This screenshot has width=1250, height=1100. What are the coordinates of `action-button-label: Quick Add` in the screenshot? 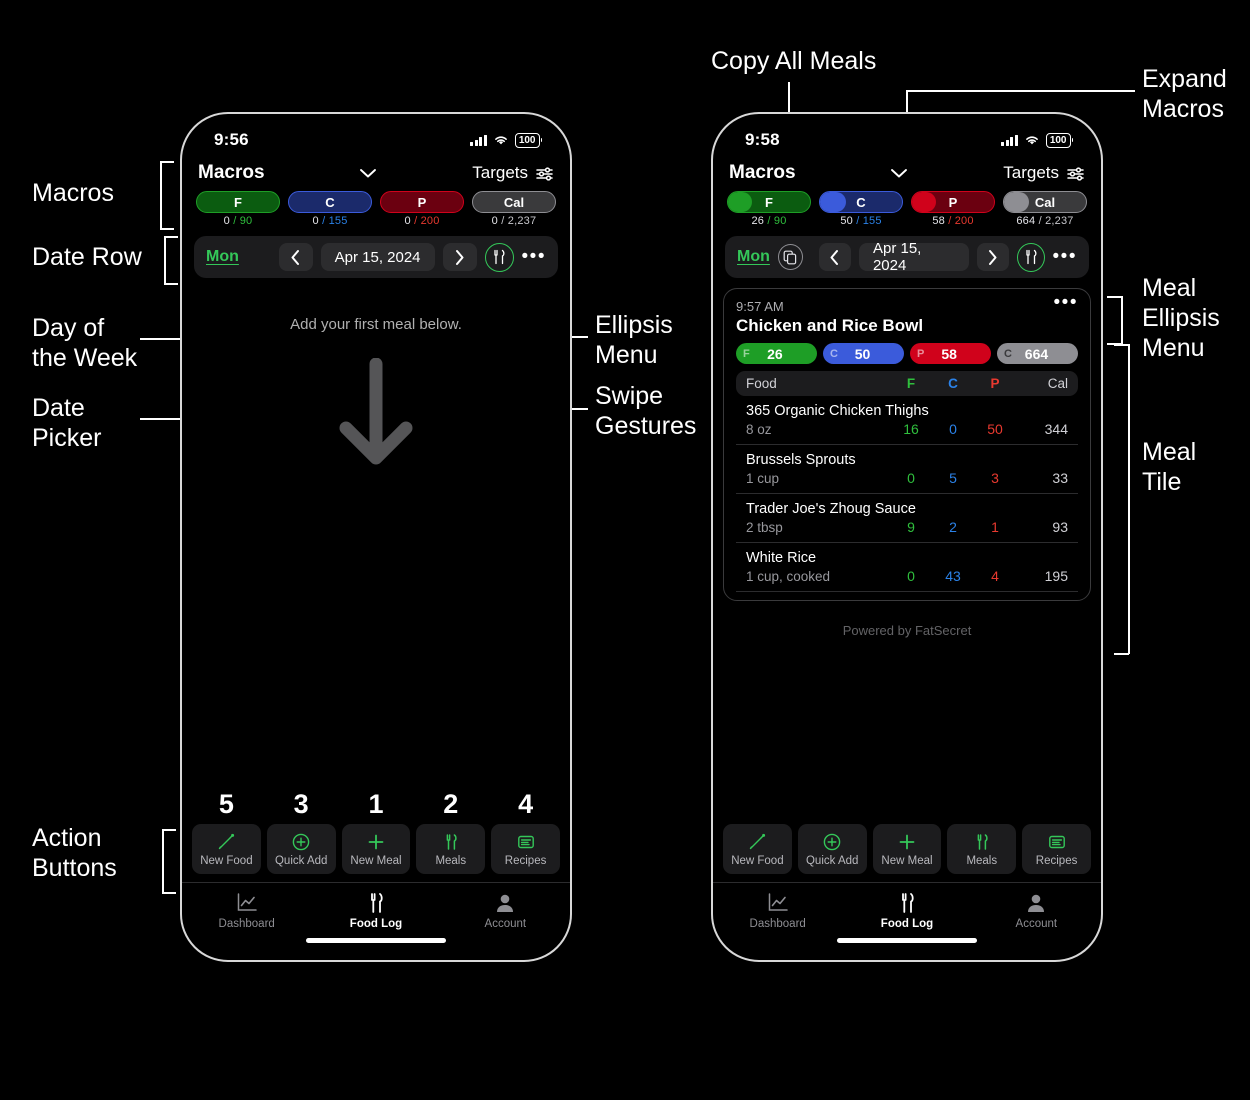 It's located at (301, 860).